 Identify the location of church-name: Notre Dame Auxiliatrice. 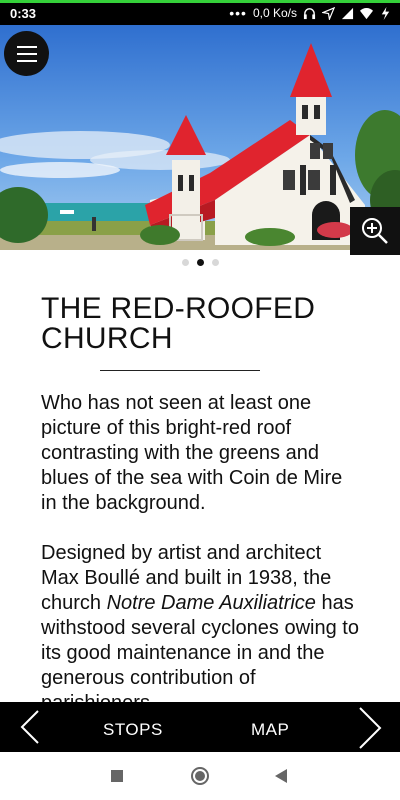
(211, 603).